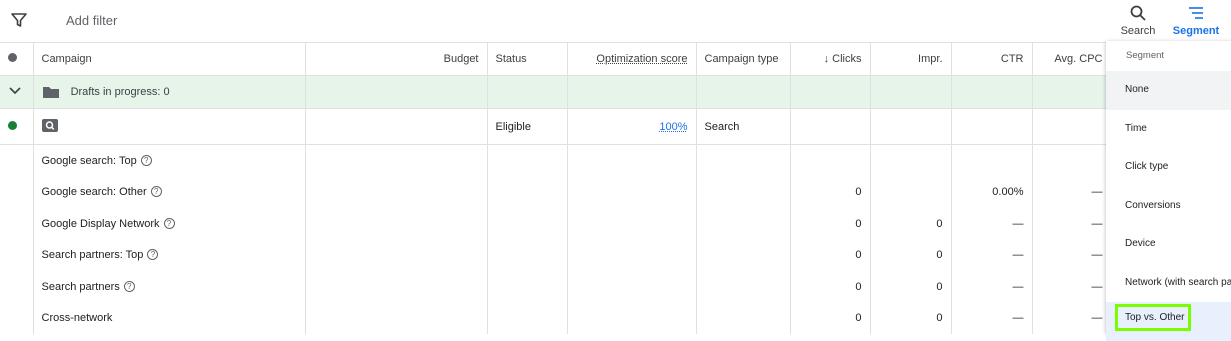 The height and width of the screenshot is (341, 1231). I want to click on segment-label-cell: Search partners?, so click(169, 287).